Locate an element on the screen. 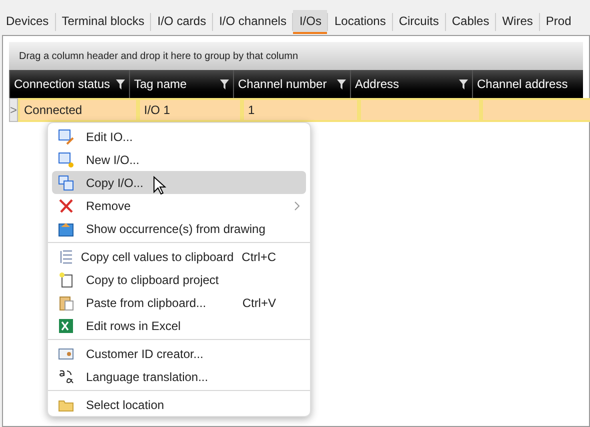  drawing-icon is located at coordinates (66, 228).